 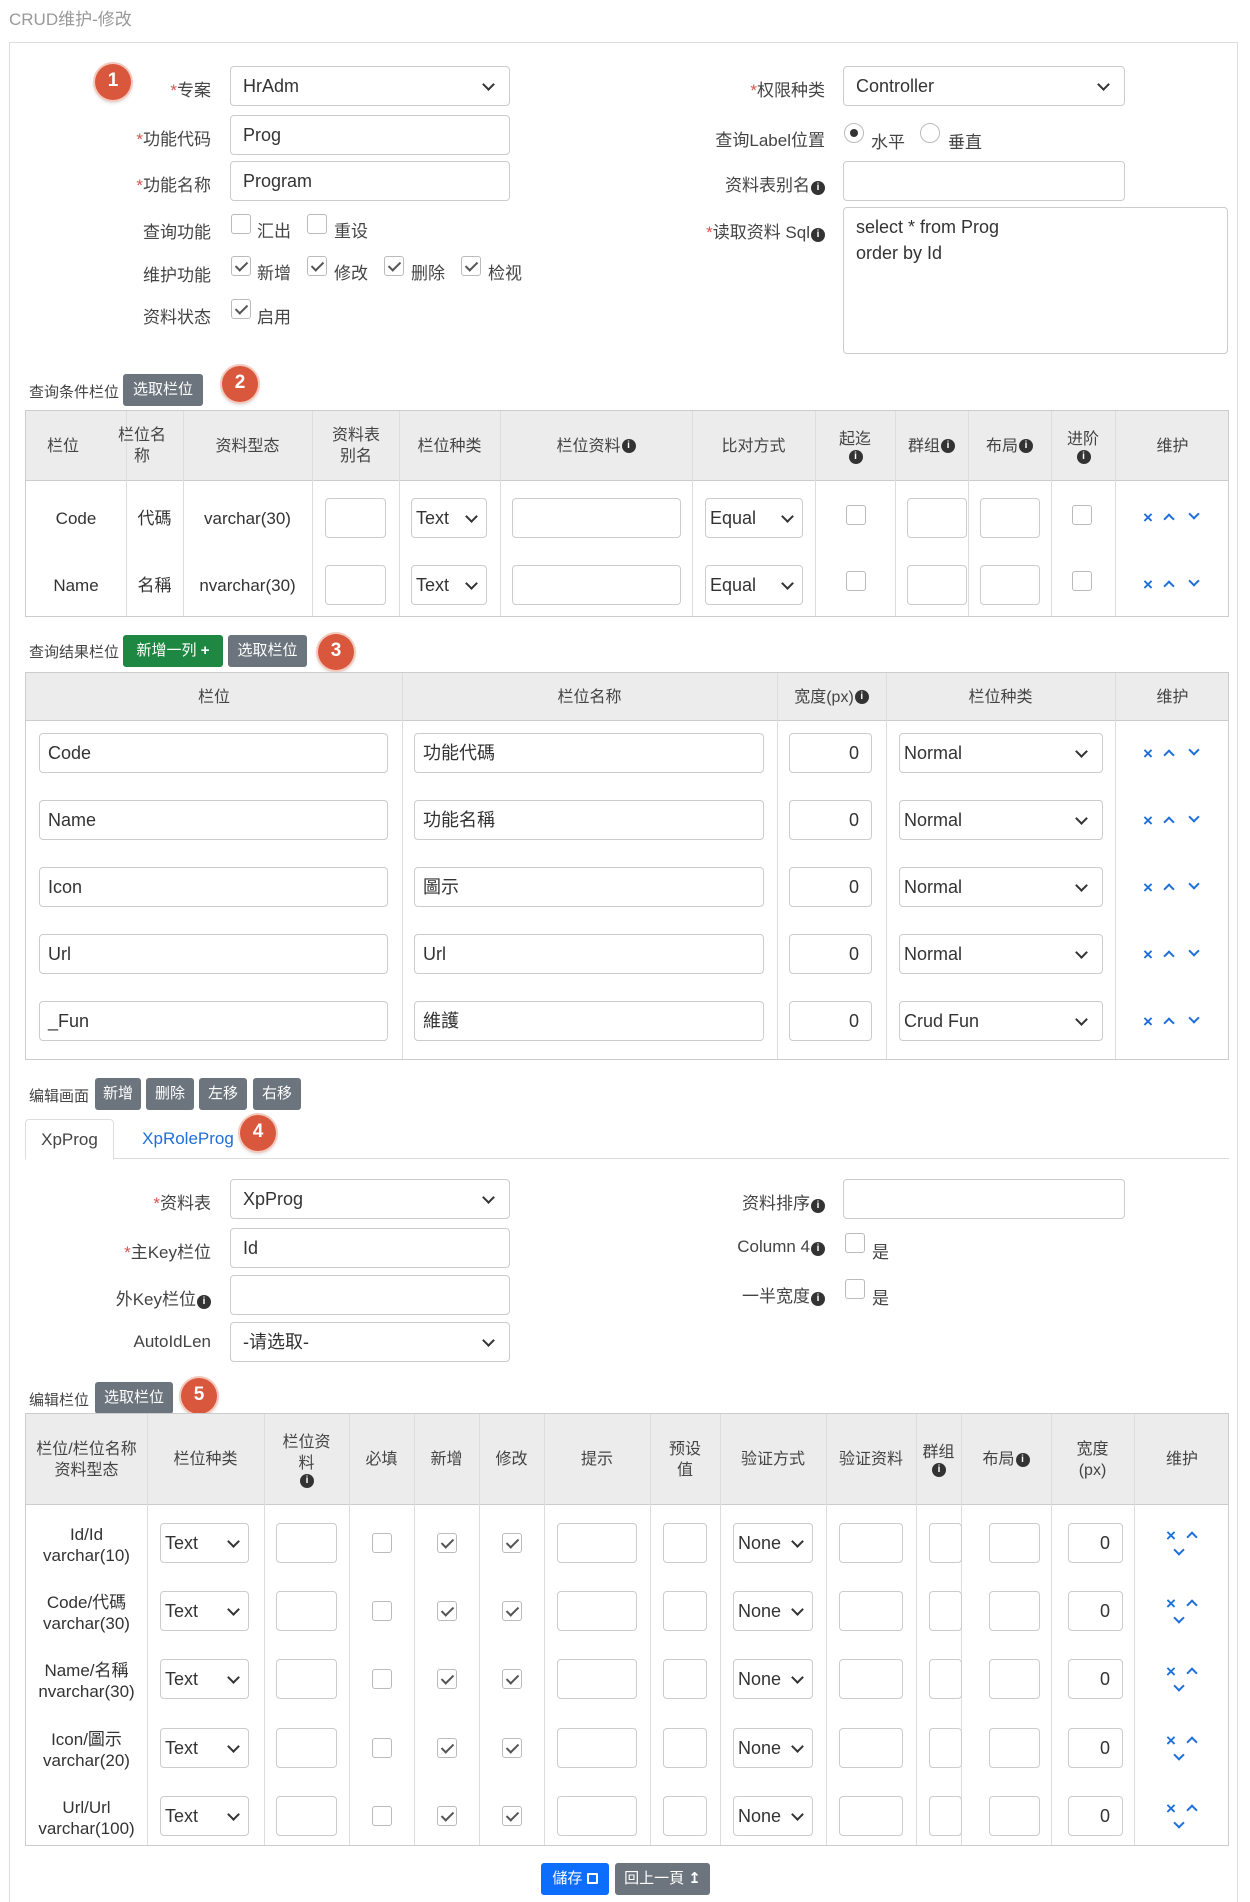 I want to click on result-row-1-name-input: 功能代碼, so click(x=589, y=753).